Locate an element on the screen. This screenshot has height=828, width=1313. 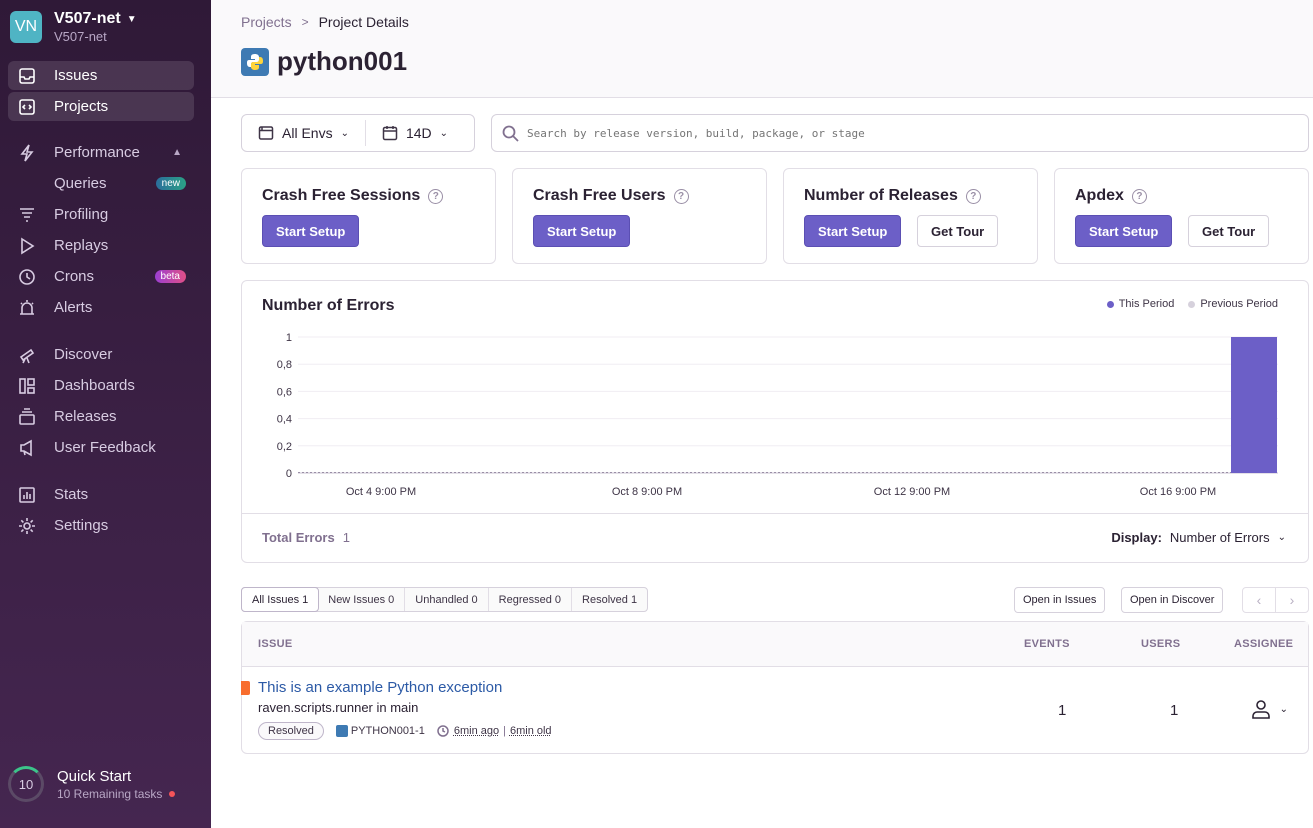
release-search-input is located at coordinates (877, 133).